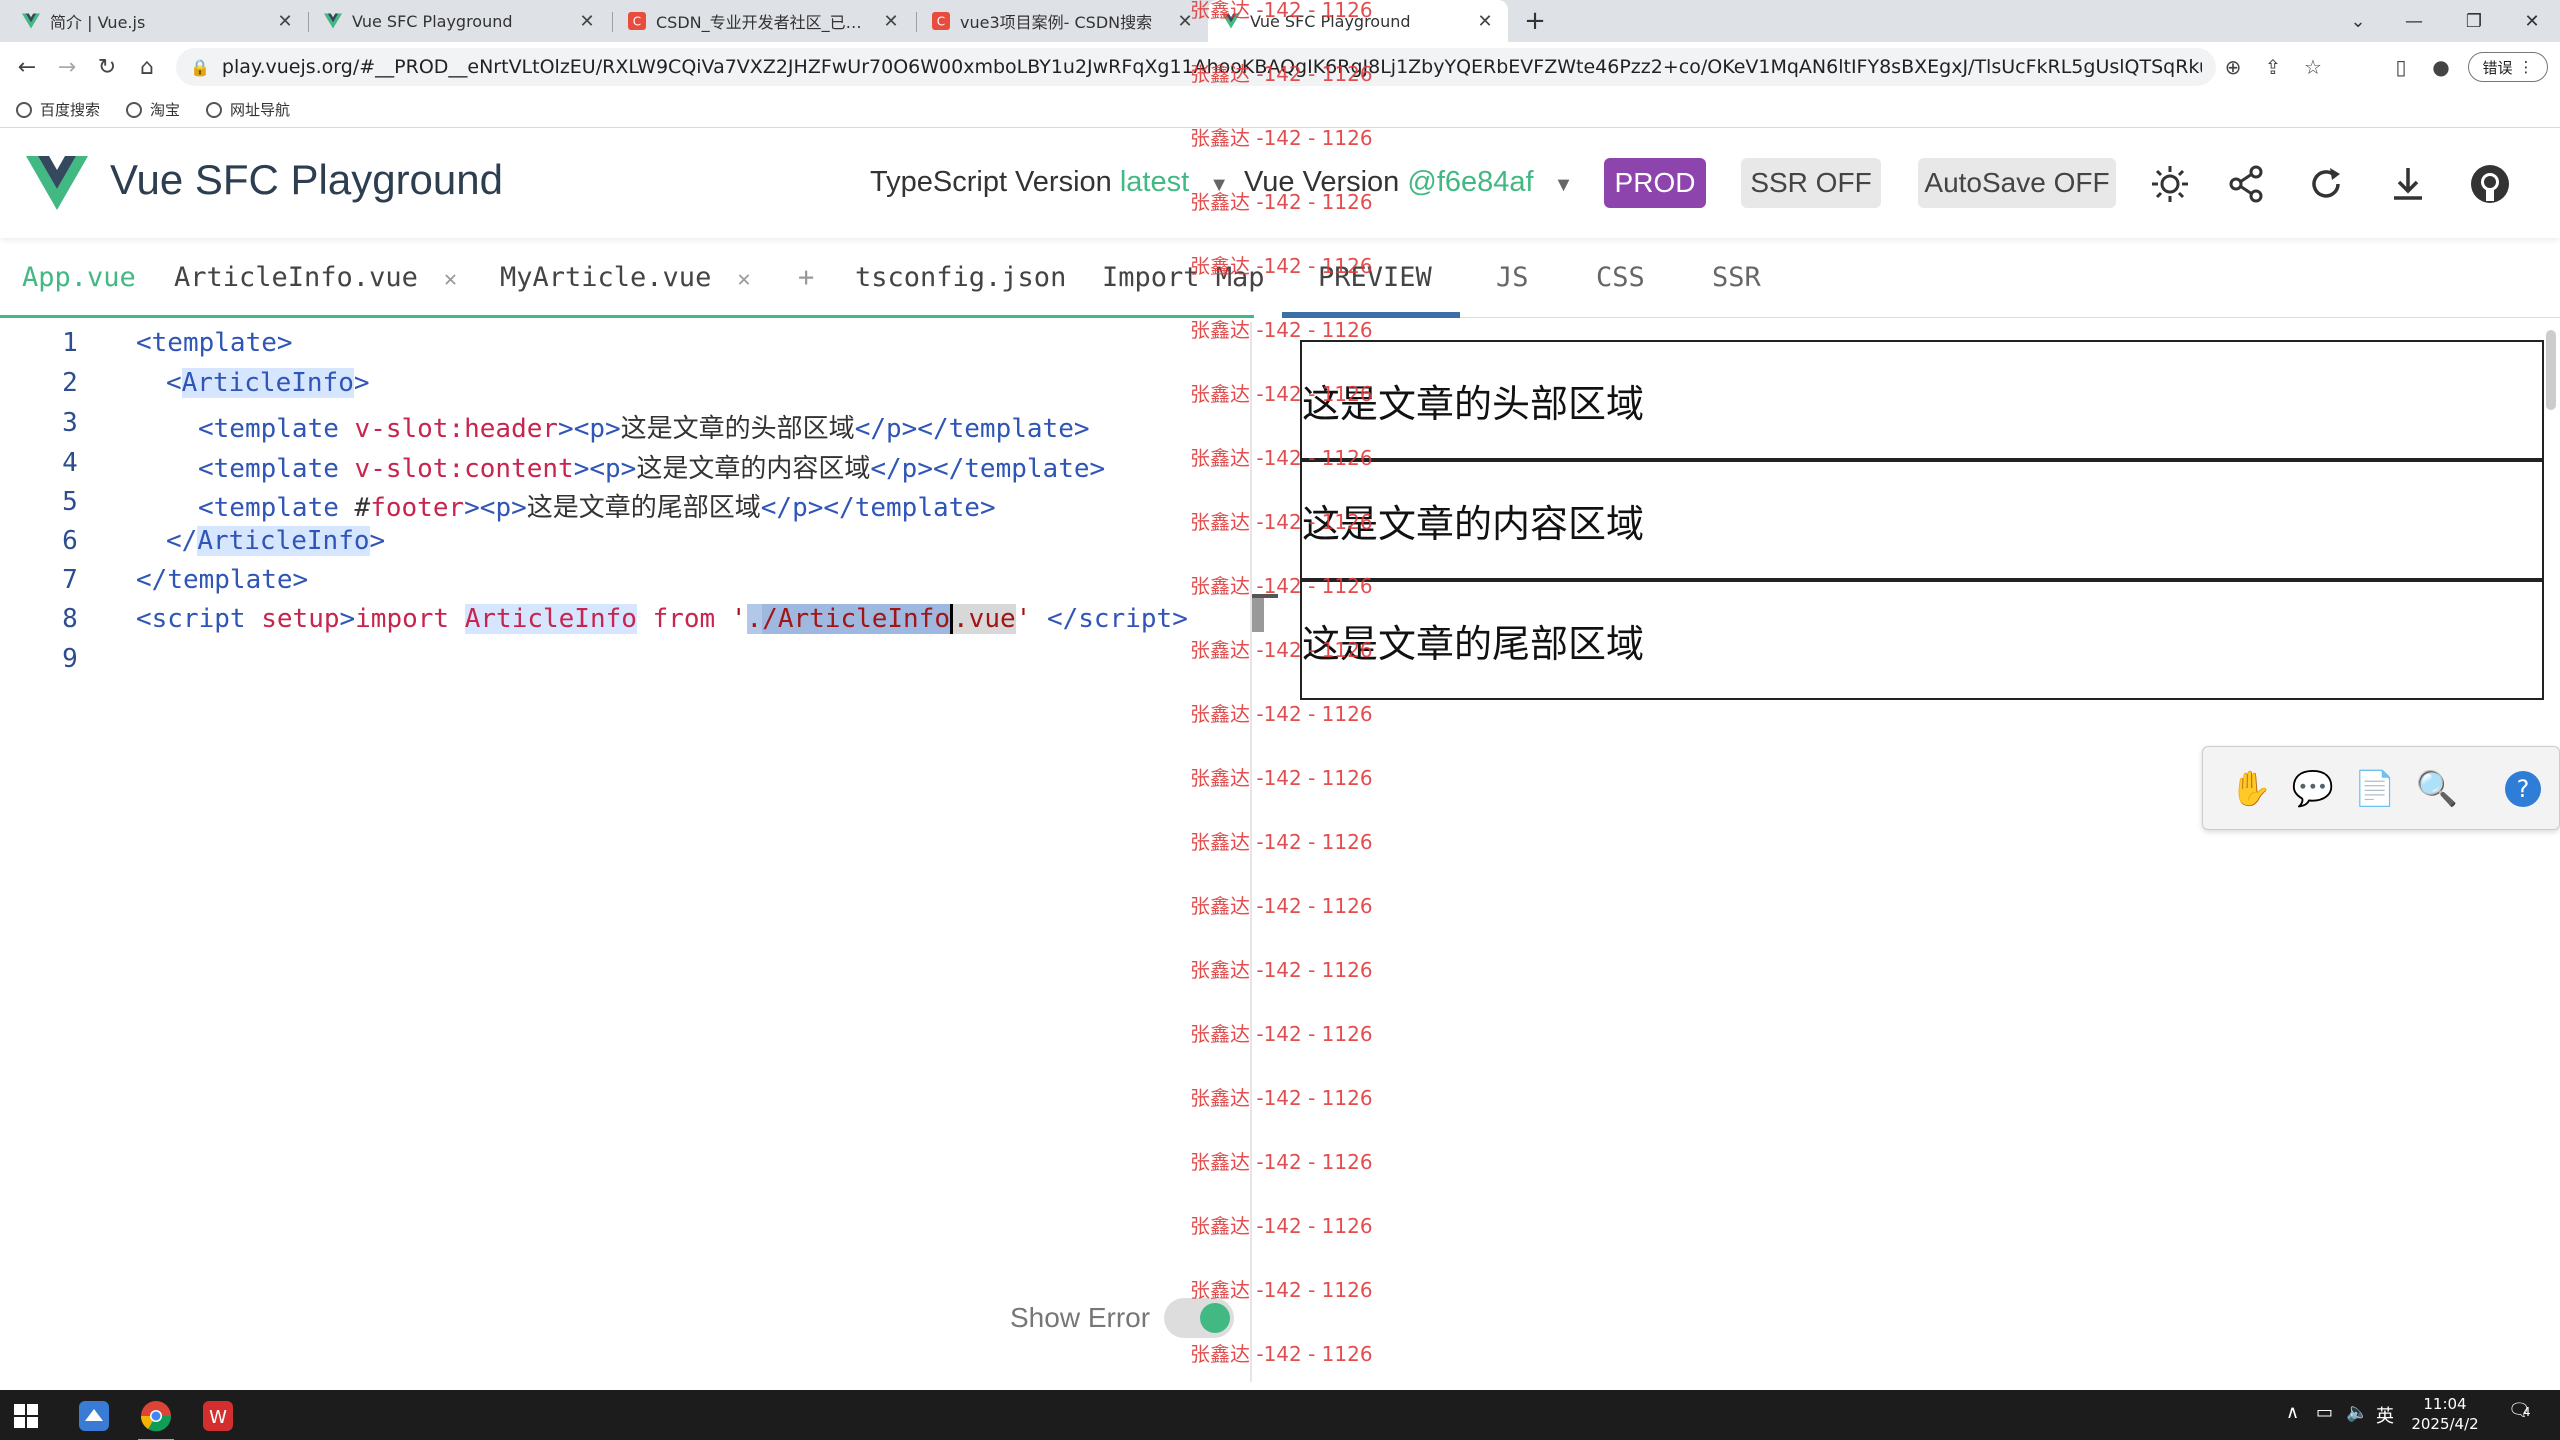  Describe the element at coordinates (2551, 370) in the screenshot. I see `preview-scrollbar` at that location.